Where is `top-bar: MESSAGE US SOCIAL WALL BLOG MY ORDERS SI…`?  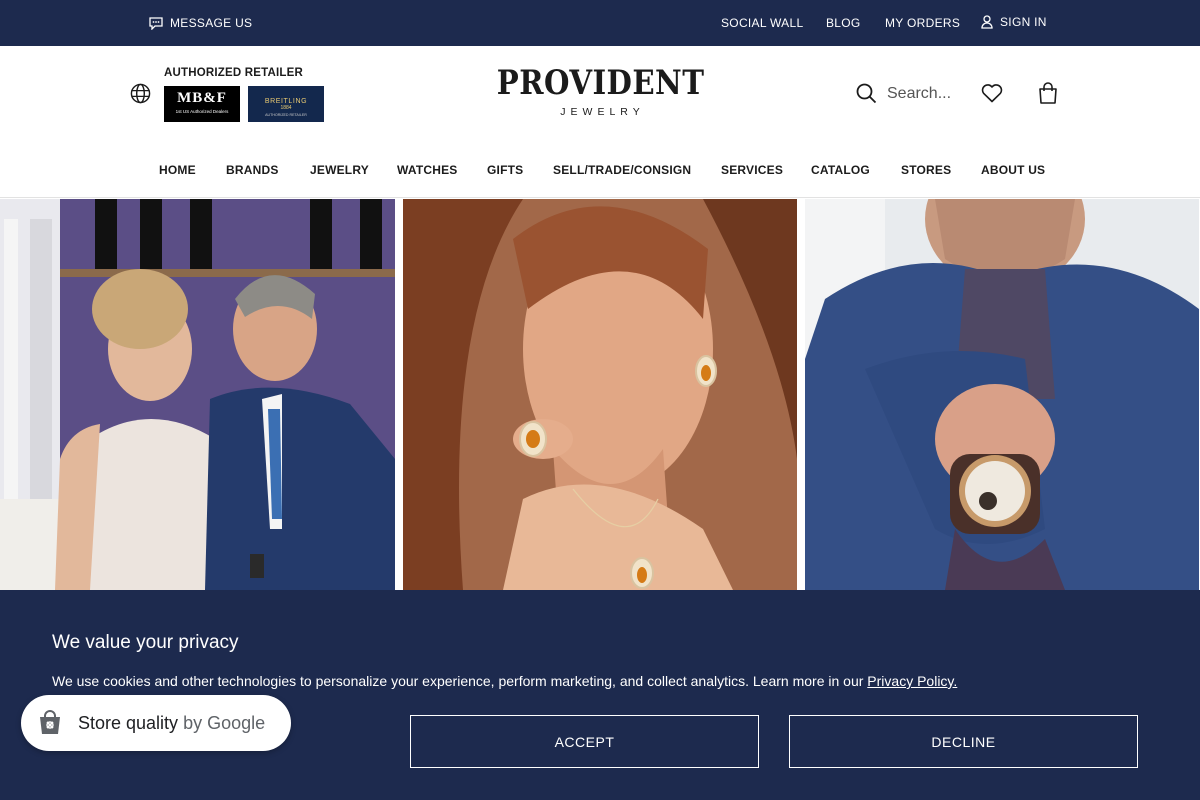
top-bar: MESSAGE US SOCIAL WALL BLOG MY ORDERS SI… is located at coordinates (600, 23).